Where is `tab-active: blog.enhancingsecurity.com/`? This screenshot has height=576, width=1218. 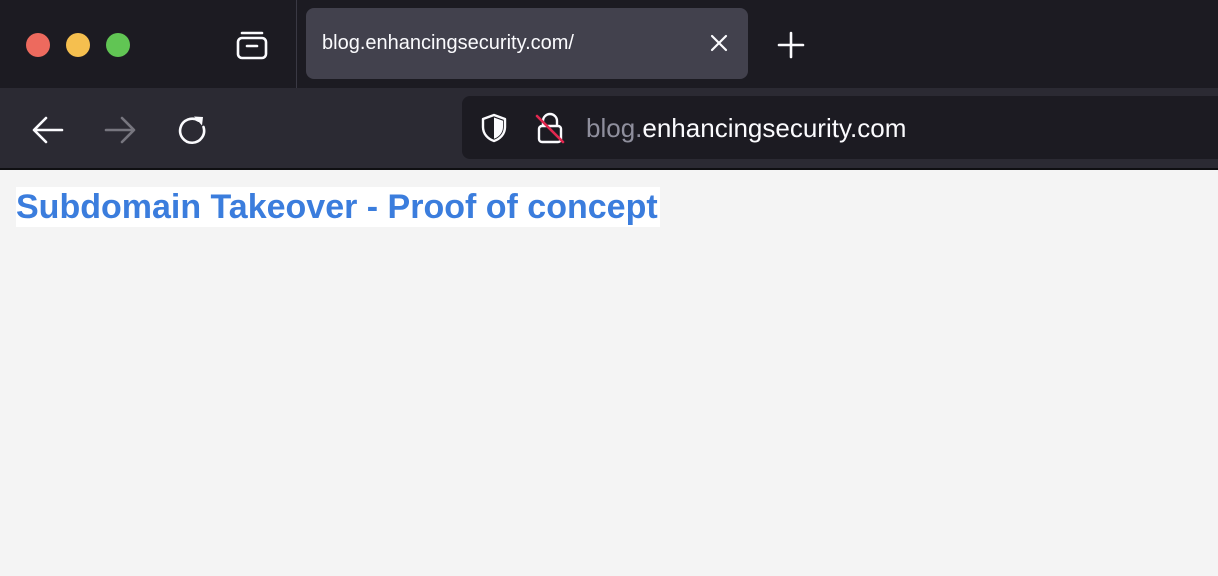
tab-active: blog.enhancingsecurity.com/ is located at coordinates (527, 43).